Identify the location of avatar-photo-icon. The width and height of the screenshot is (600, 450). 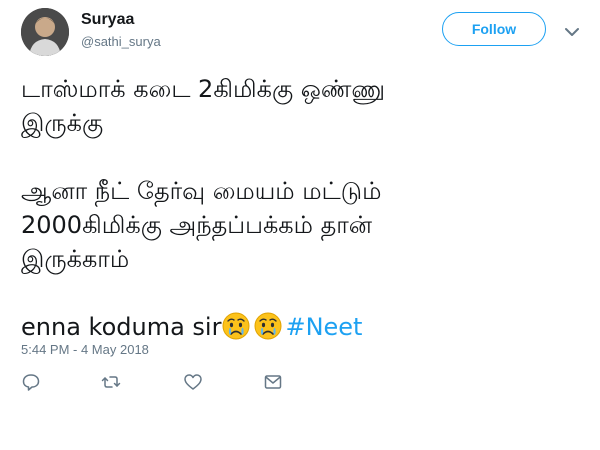
(45, 32).